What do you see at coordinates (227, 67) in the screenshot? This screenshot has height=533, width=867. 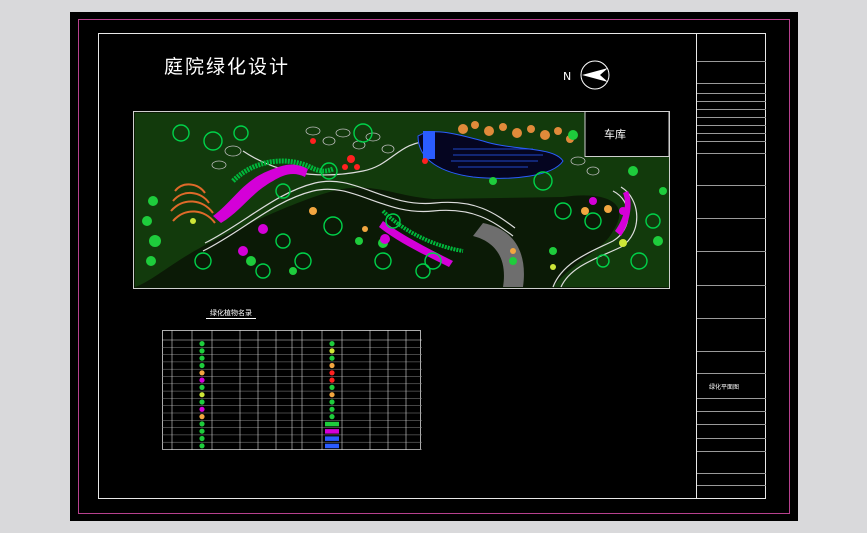 I see `drawing-title: 庭院绿化设计` at bounding box center [227, 67].